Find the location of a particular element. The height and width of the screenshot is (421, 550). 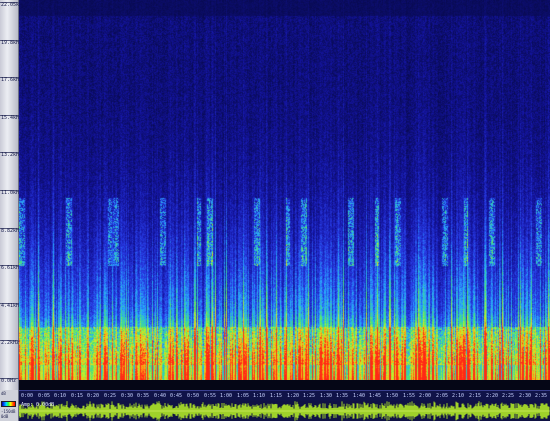

time-label: 1:15 is located at coordinates (276, 396).